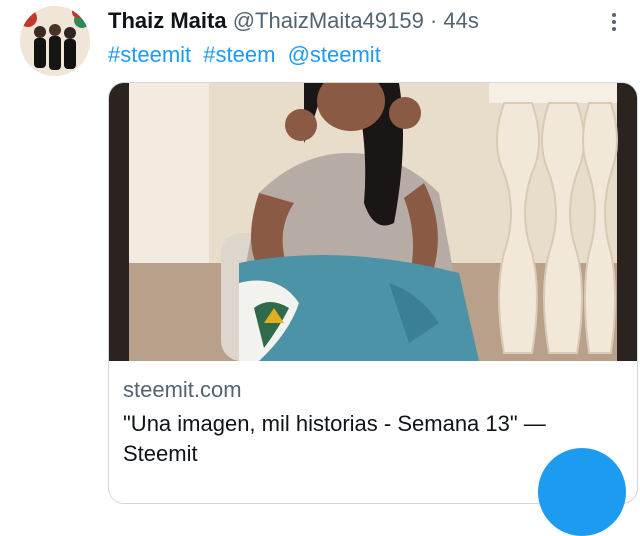 The image size is (640, 536). Describe the element at coordinates (334, 54) in the screenshot. I see `mention-steemit: @steemit` at that location.